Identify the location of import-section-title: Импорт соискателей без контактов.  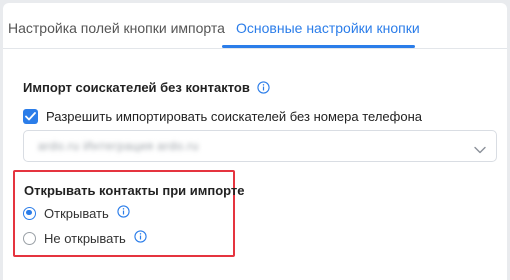
(147, 88).